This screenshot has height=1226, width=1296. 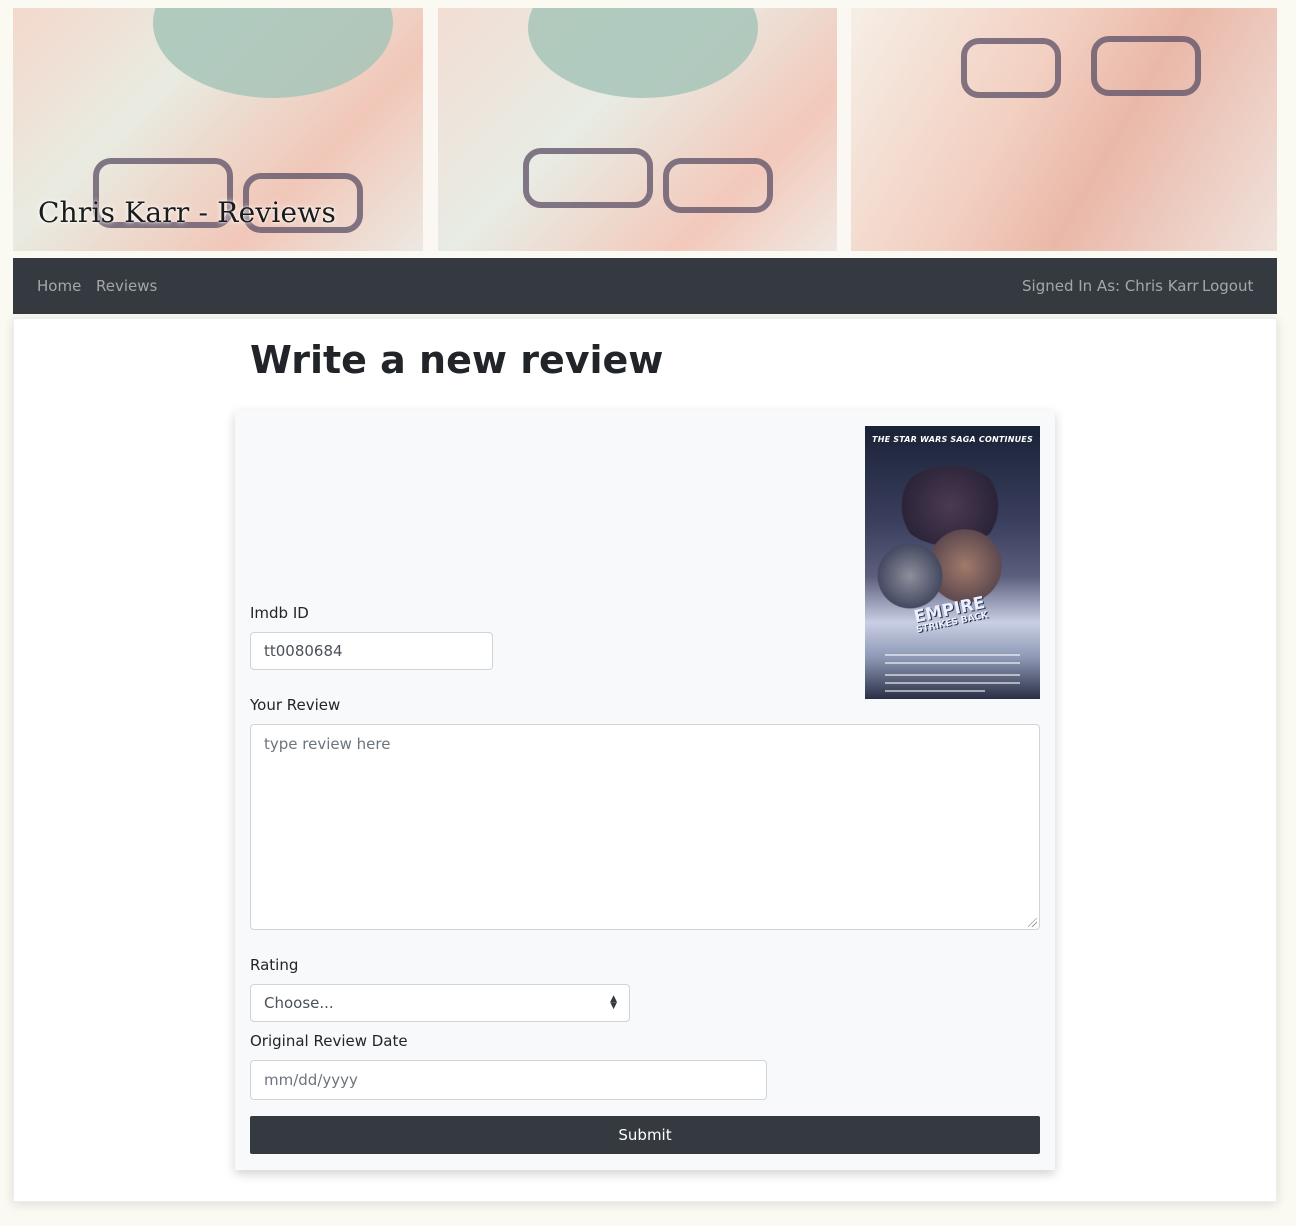 I want to click on review-date-input: mm/dd/yyyy, so click(x=508, y=1080).